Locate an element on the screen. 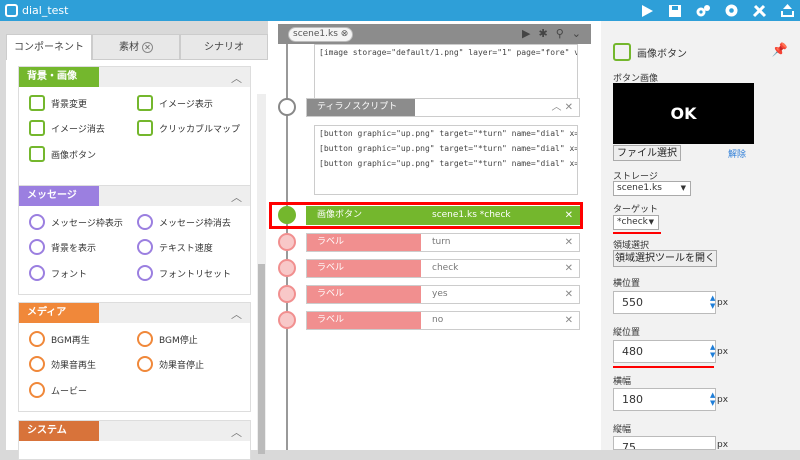 The height and width of the screenshot is (460, 800). chevron-down-icon: ⌄ is located at coordinates (576, 33).